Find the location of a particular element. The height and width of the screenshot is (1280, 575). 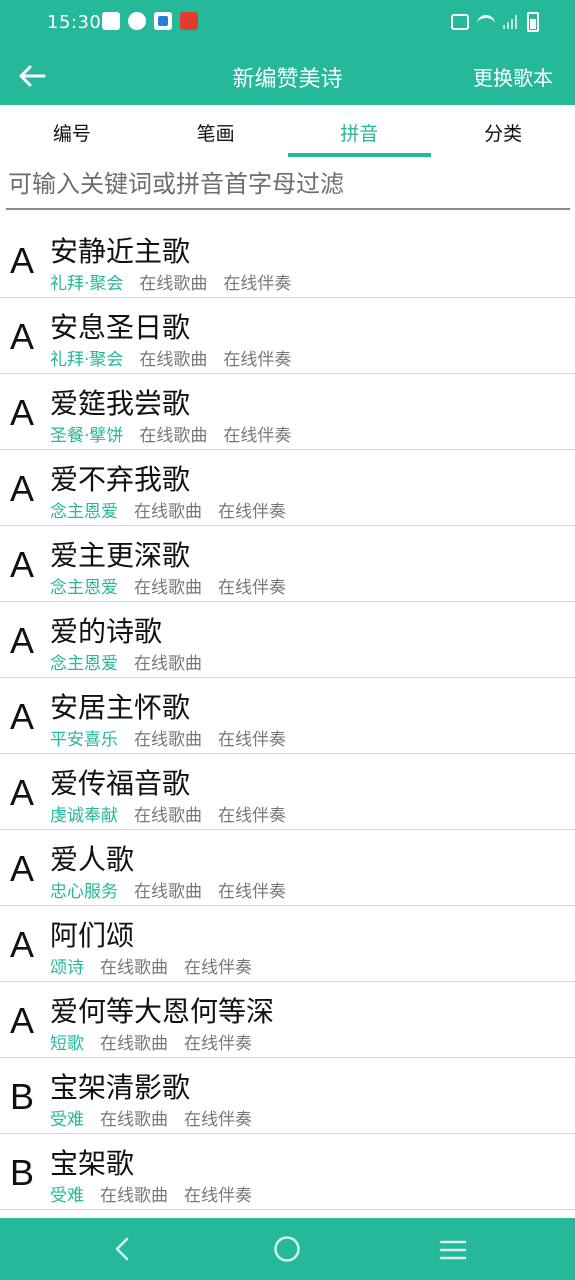

song-category: 颂诗 is located at coordinates (67, 968).